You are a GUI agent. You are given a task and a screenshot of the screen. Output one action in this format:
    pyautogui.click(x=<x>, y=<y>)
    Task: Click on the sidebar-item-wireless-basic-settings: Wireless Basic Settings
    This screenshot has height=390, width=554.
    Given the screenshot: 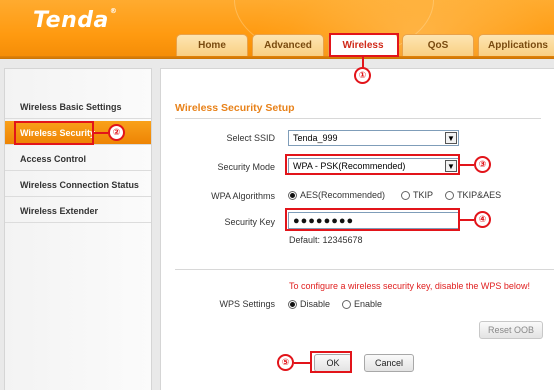 What is the action you would take?
    pyautogui.click(x=78, y=107)
    